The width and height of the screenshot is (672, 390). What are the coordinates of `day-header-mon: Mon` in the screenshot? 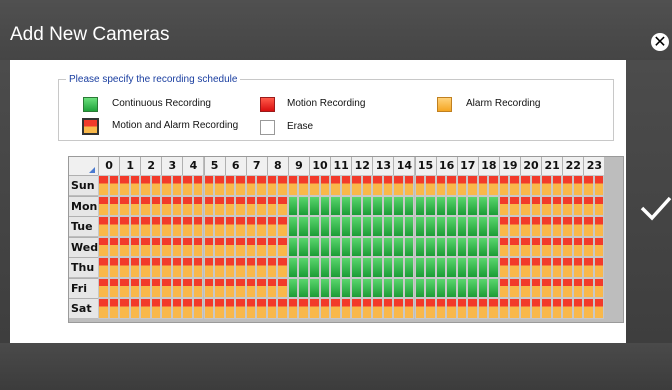 It's located at (83, 205).